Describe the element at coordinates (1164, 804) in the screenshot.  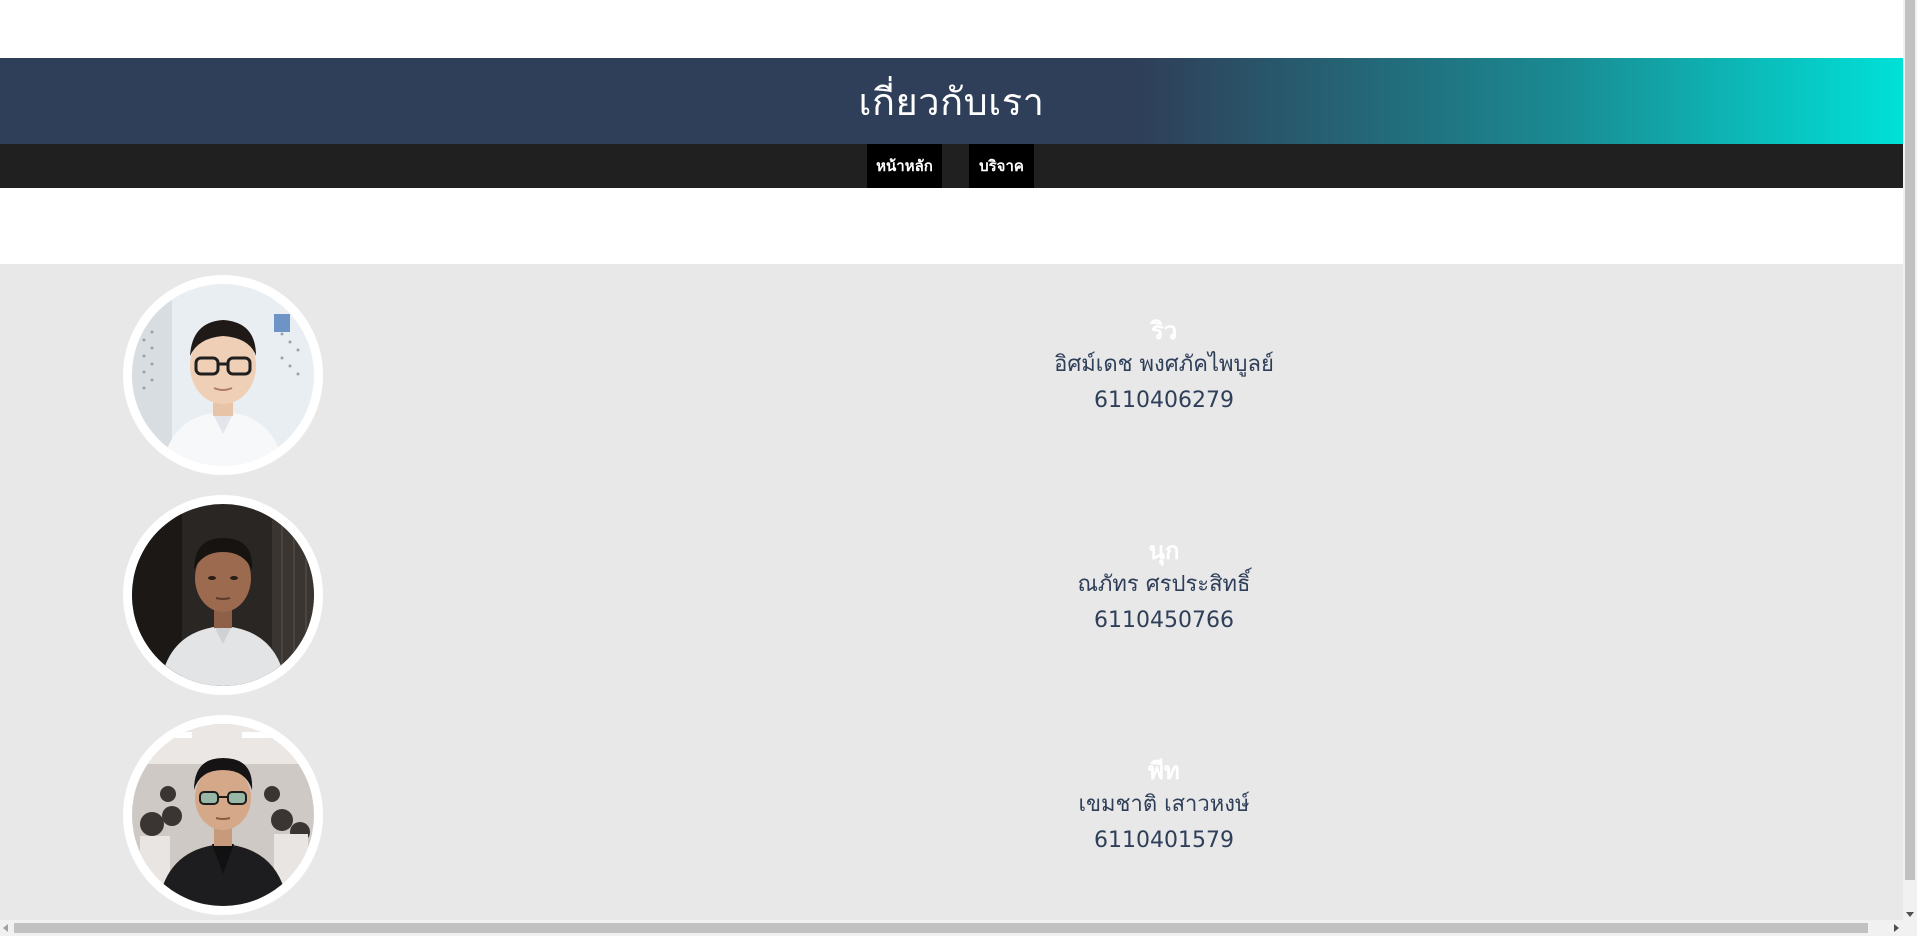
I see `member-fullname: เขมชาติ เสาวหงษ์` at that location.